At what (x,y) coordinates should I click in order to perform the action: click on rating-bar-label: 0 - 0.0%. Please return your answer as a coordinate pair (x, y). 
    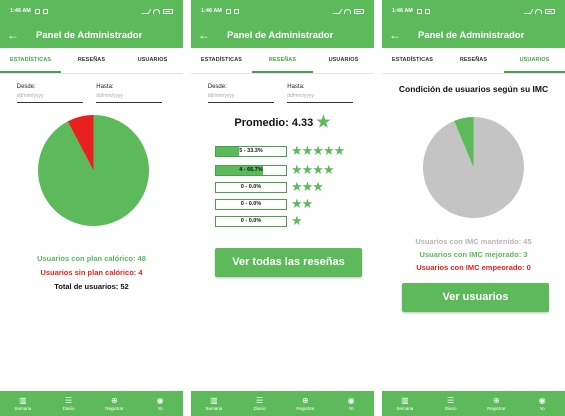
    Looking at the image, I should click on (251, 220).